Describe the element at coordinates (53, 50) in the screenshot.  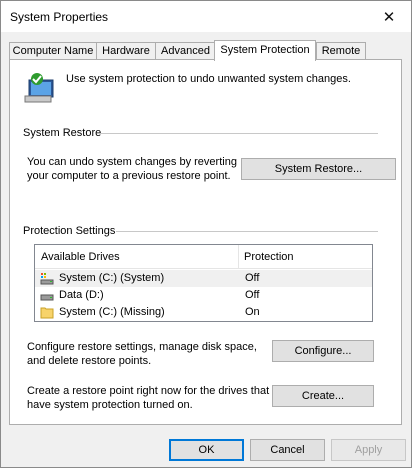
I see `tab-computer-name: Computer Name` at that location.